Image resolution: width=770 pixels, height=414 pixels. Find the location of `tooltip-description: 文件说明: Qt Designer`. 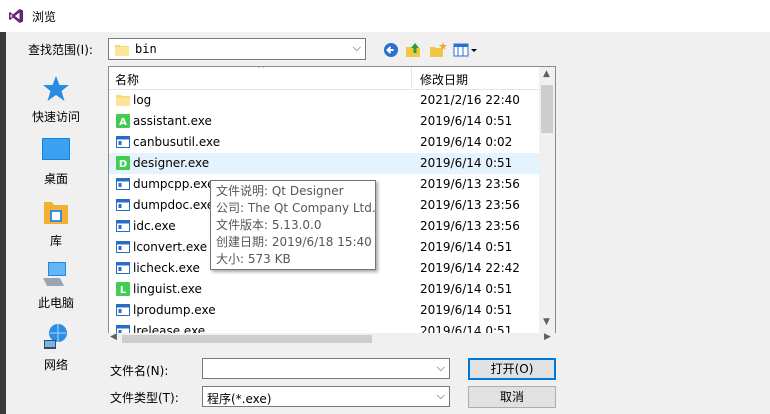

tooltip-description: 文件说明: Qt Designer is located at coordinates (280, 191).